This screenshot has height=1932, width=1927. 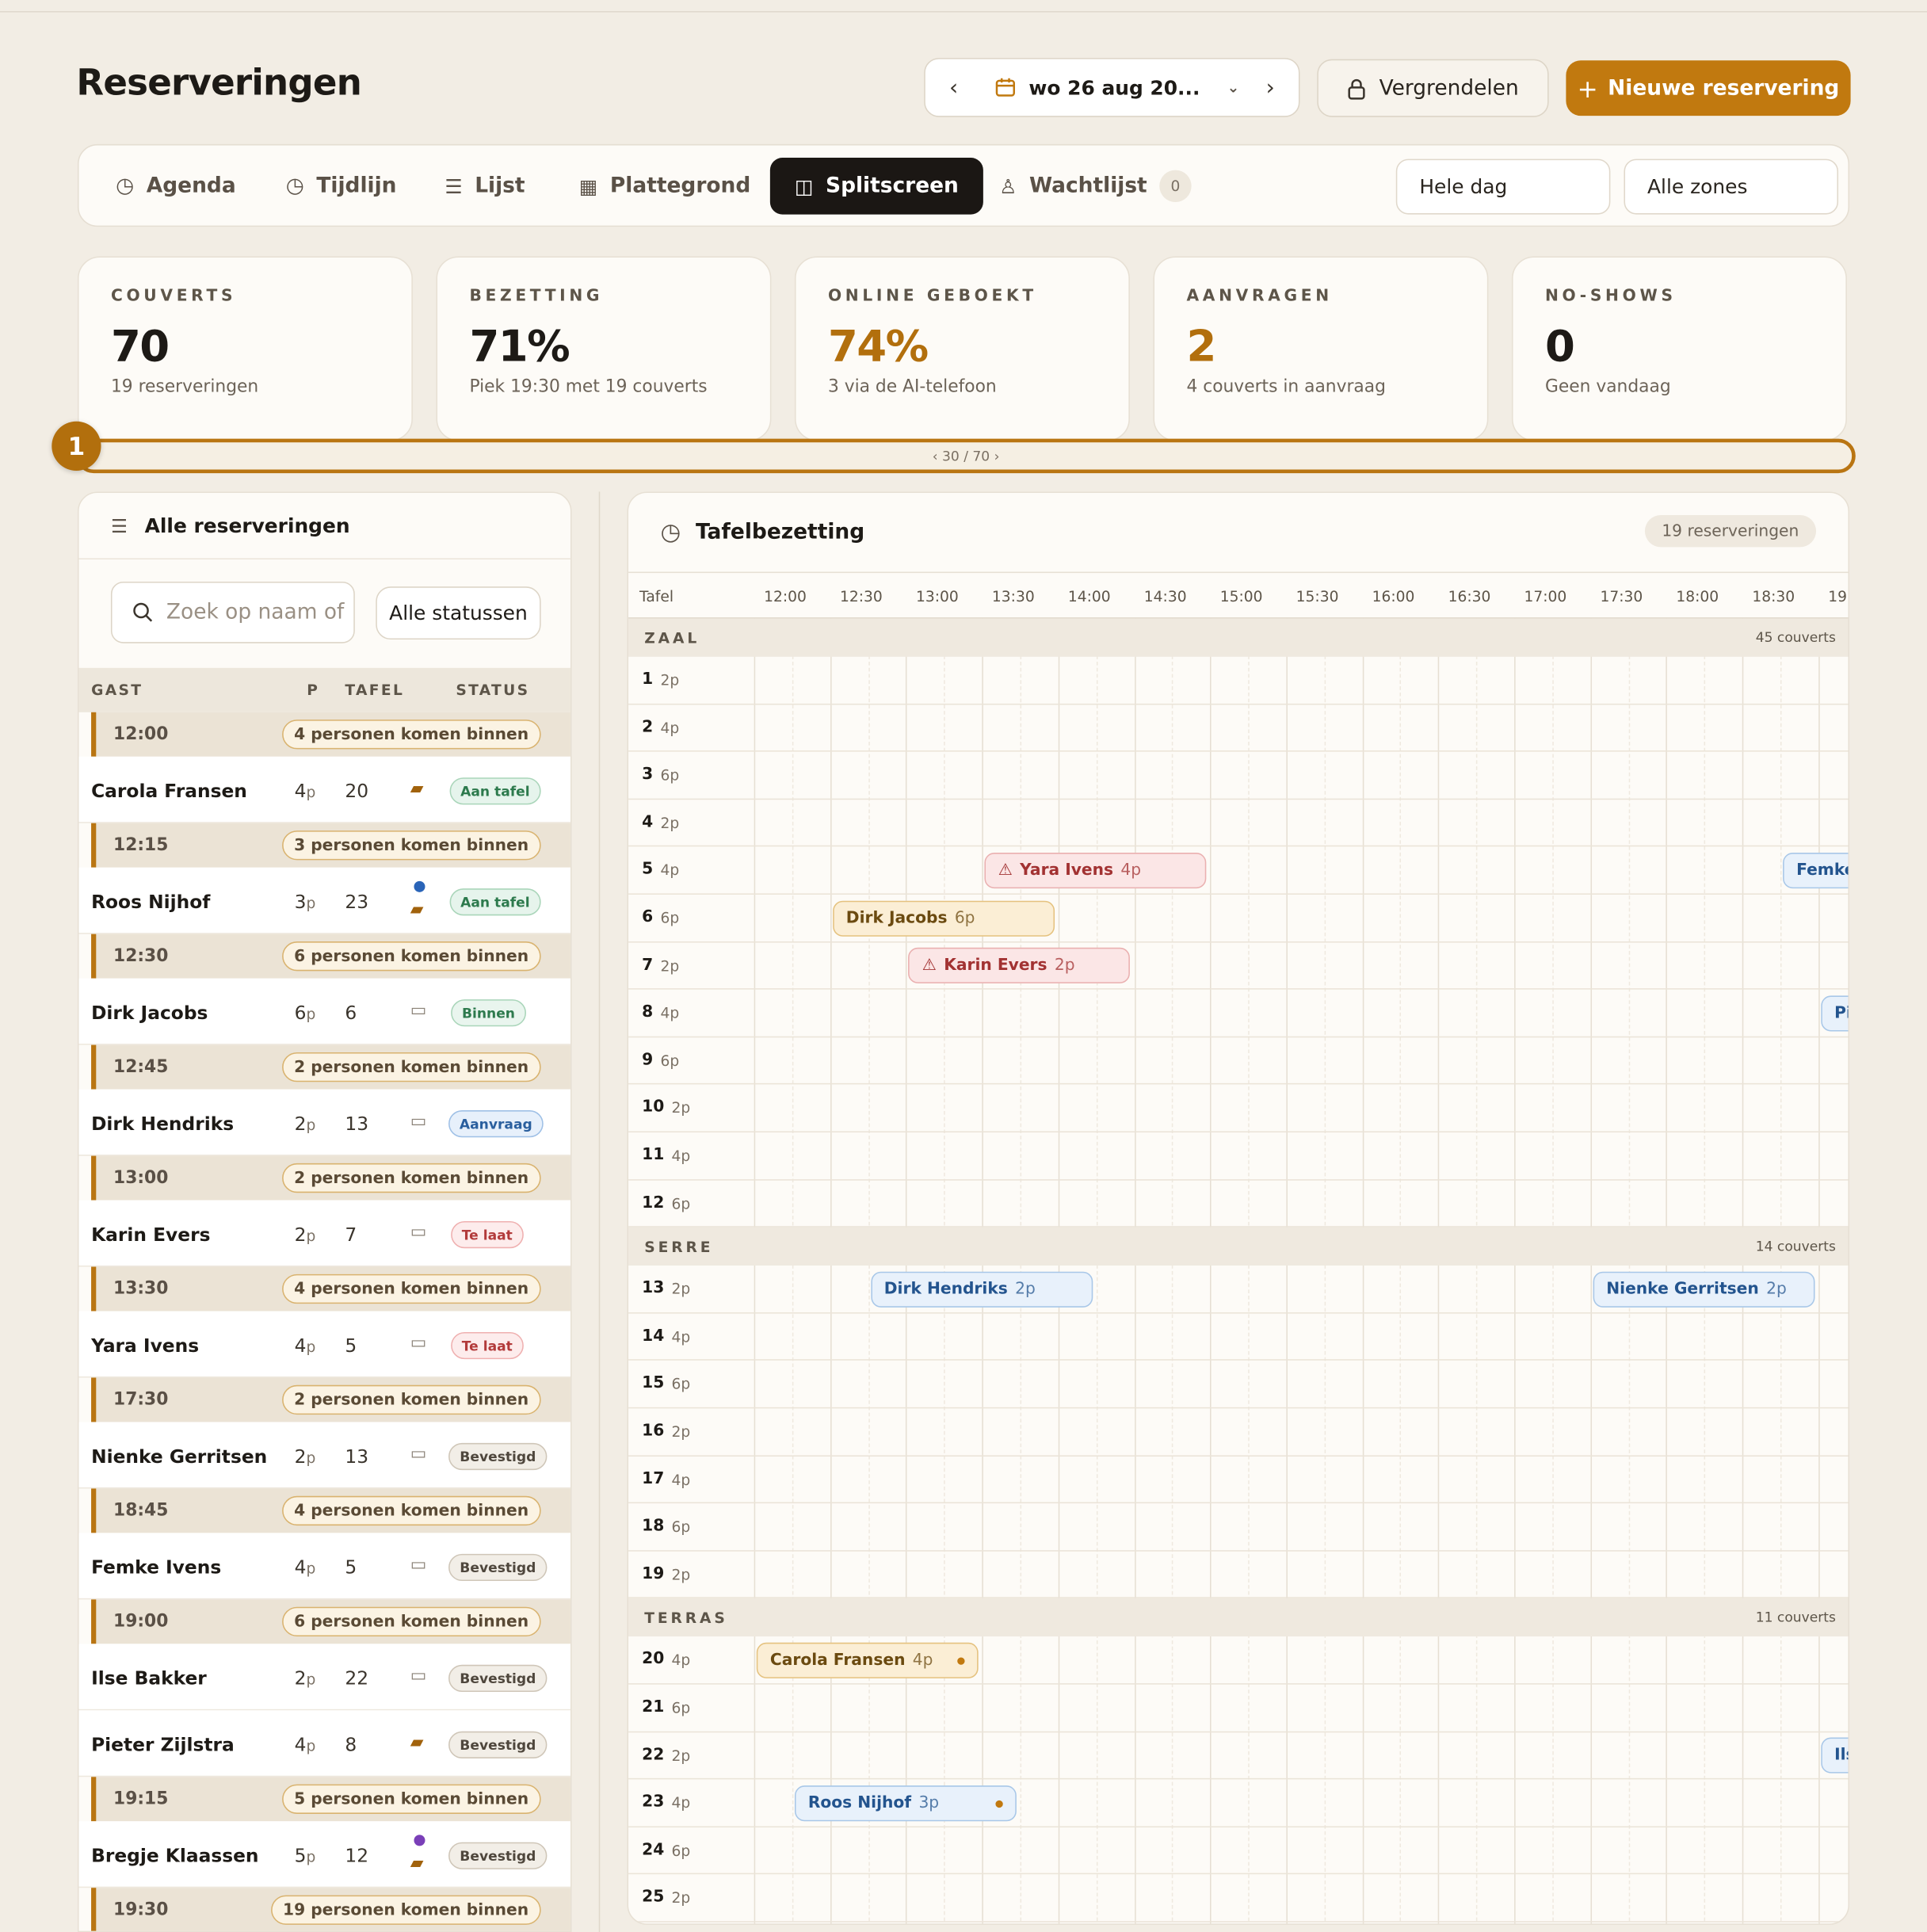 I want to click on table-row: 2 4p, so click(x=1238, y=728).